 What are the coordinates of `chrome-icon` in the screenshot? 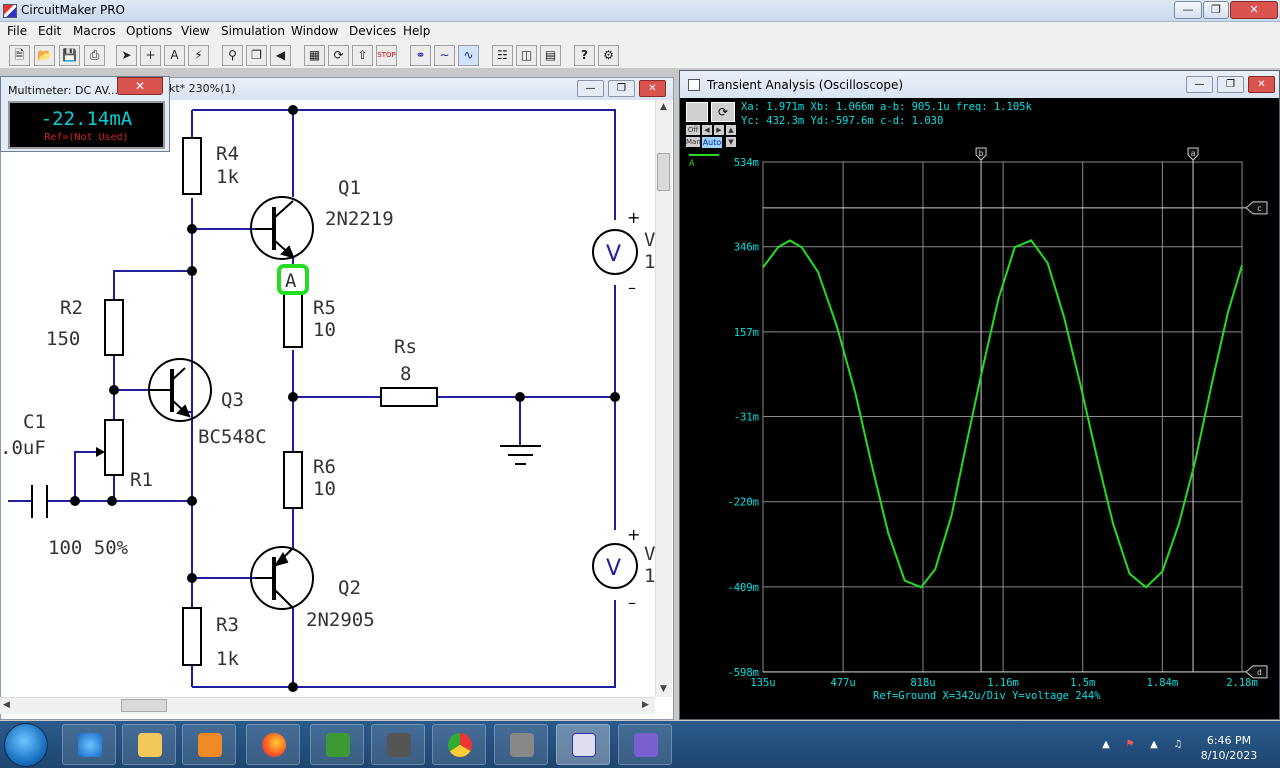 It's located at (460, 745).